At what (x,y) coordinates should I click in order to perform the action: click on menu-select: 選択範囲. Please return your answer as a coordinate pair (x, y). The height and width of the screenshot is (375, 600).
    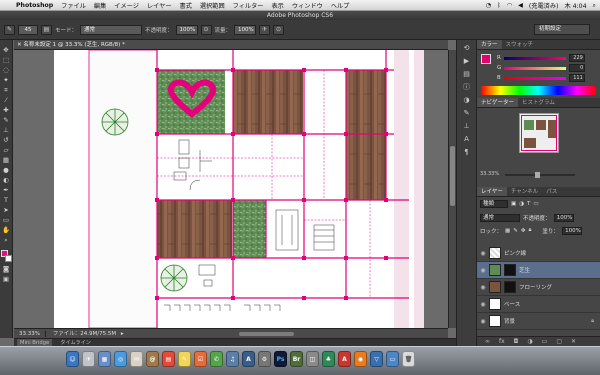
    Looking at the image, I should click on (212, 5).